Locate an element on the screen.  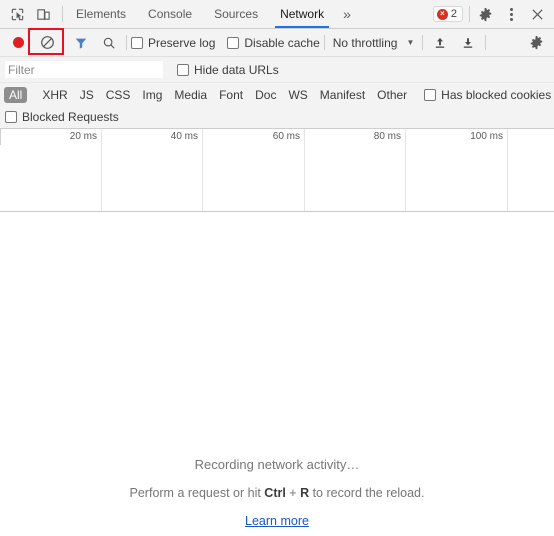
kebab-menu-icon is located at coordinates (511, 14).